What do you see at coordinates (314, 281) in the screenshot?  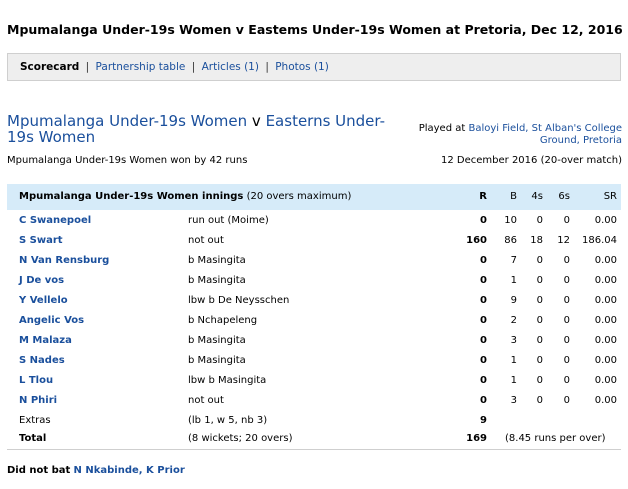 I see `batter-row: J De vos b Masingita 0 1 0 0 0.00` at bounding box center [314, 281].